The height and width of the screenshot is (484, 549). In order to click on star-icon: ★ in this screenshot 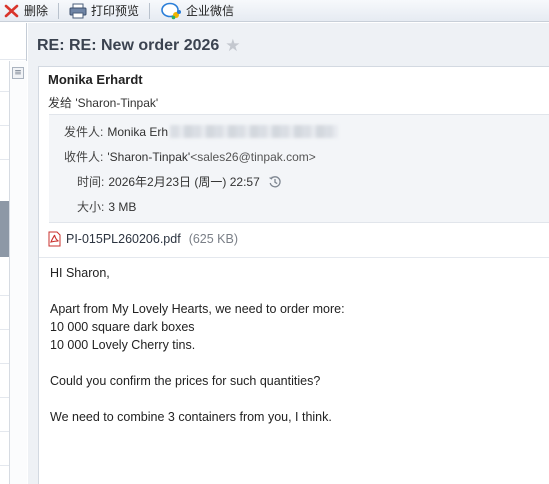, I will do `click(232, 46)`.